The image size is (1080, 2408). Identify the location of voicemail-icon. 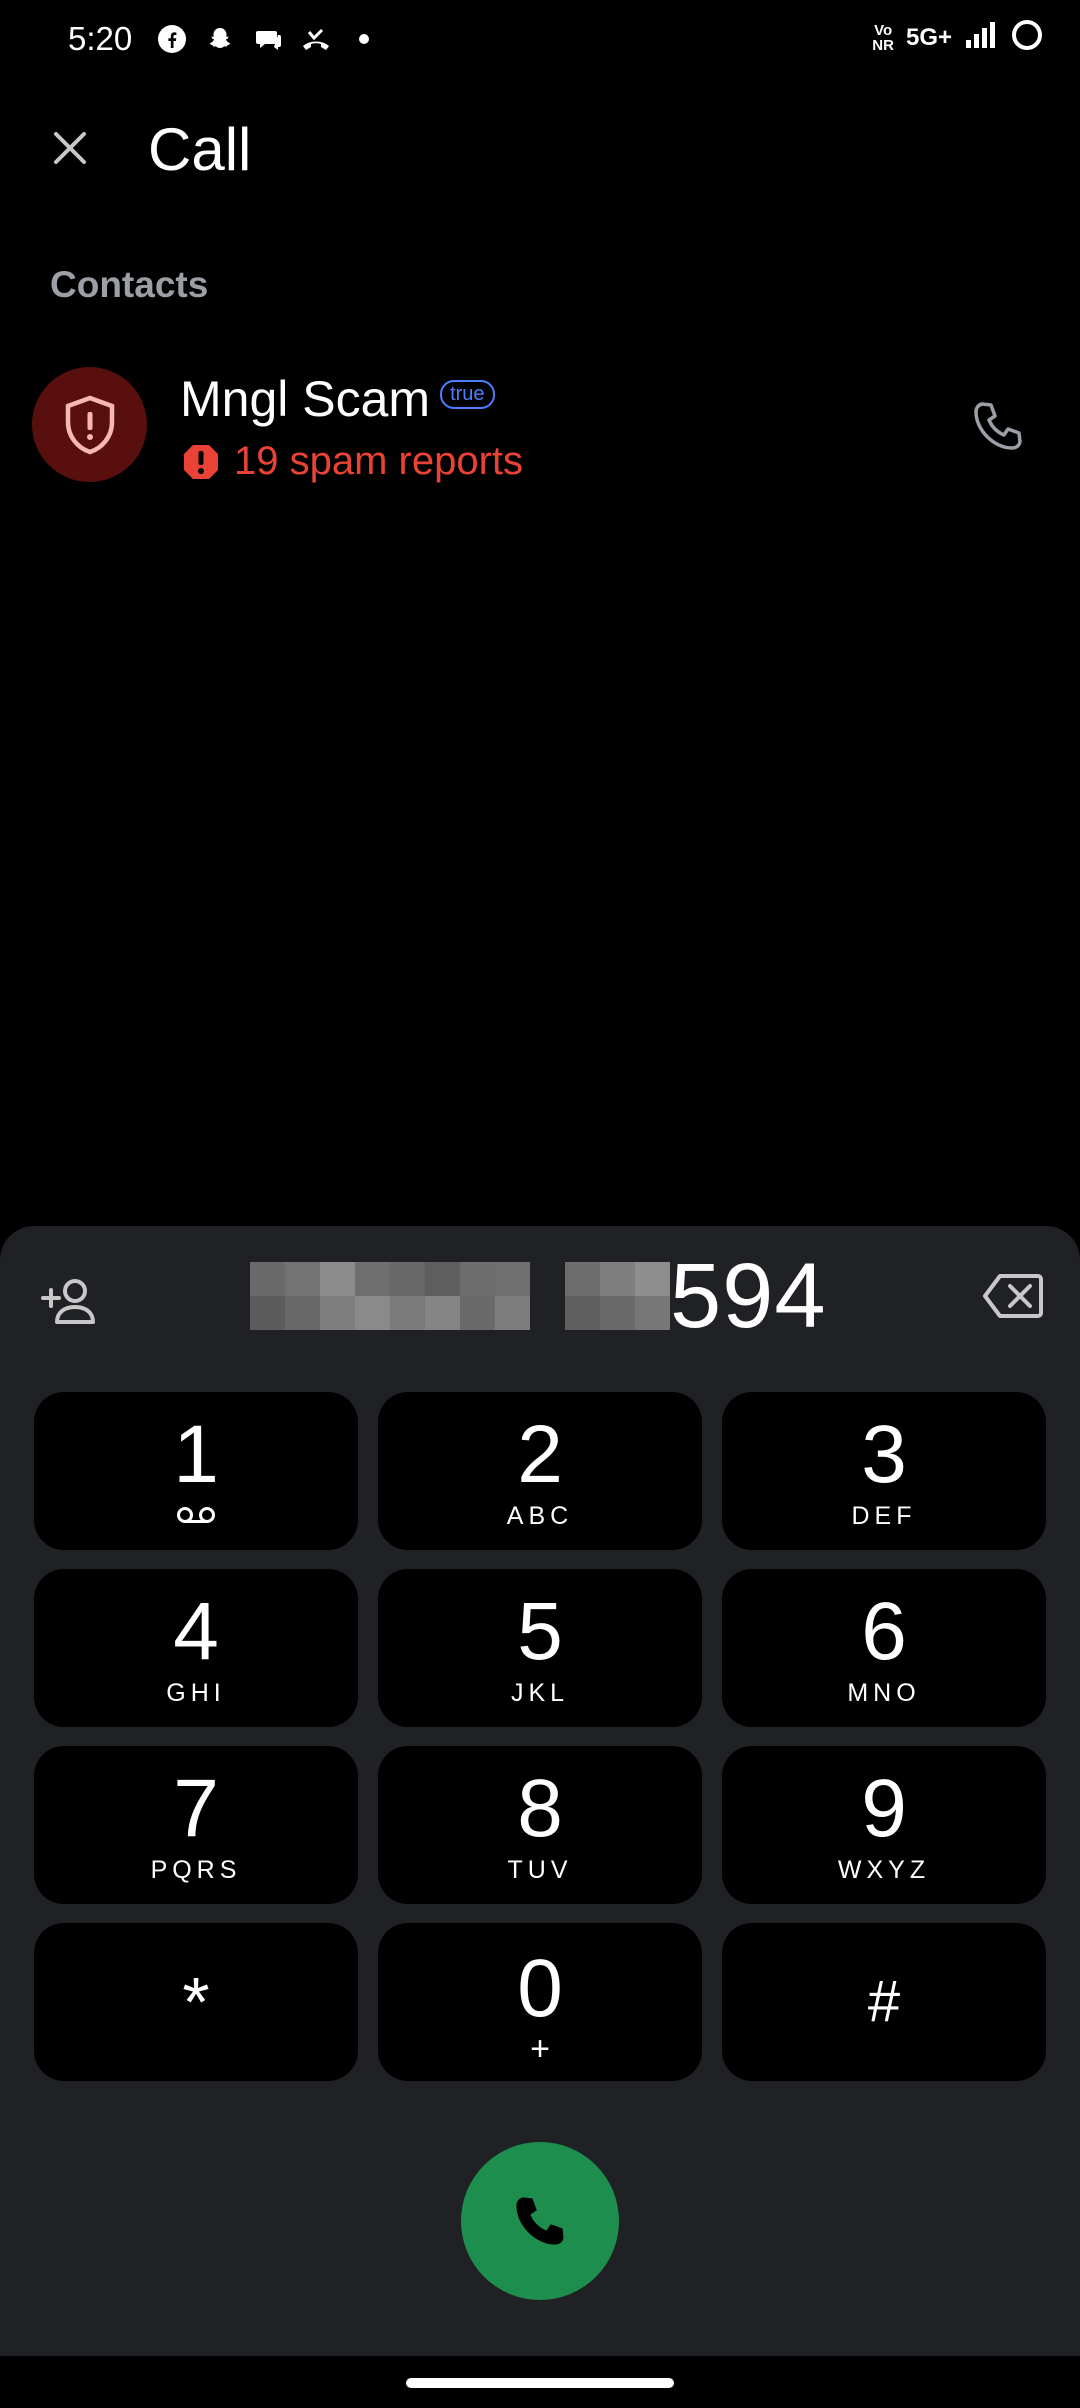
(196, 1515).